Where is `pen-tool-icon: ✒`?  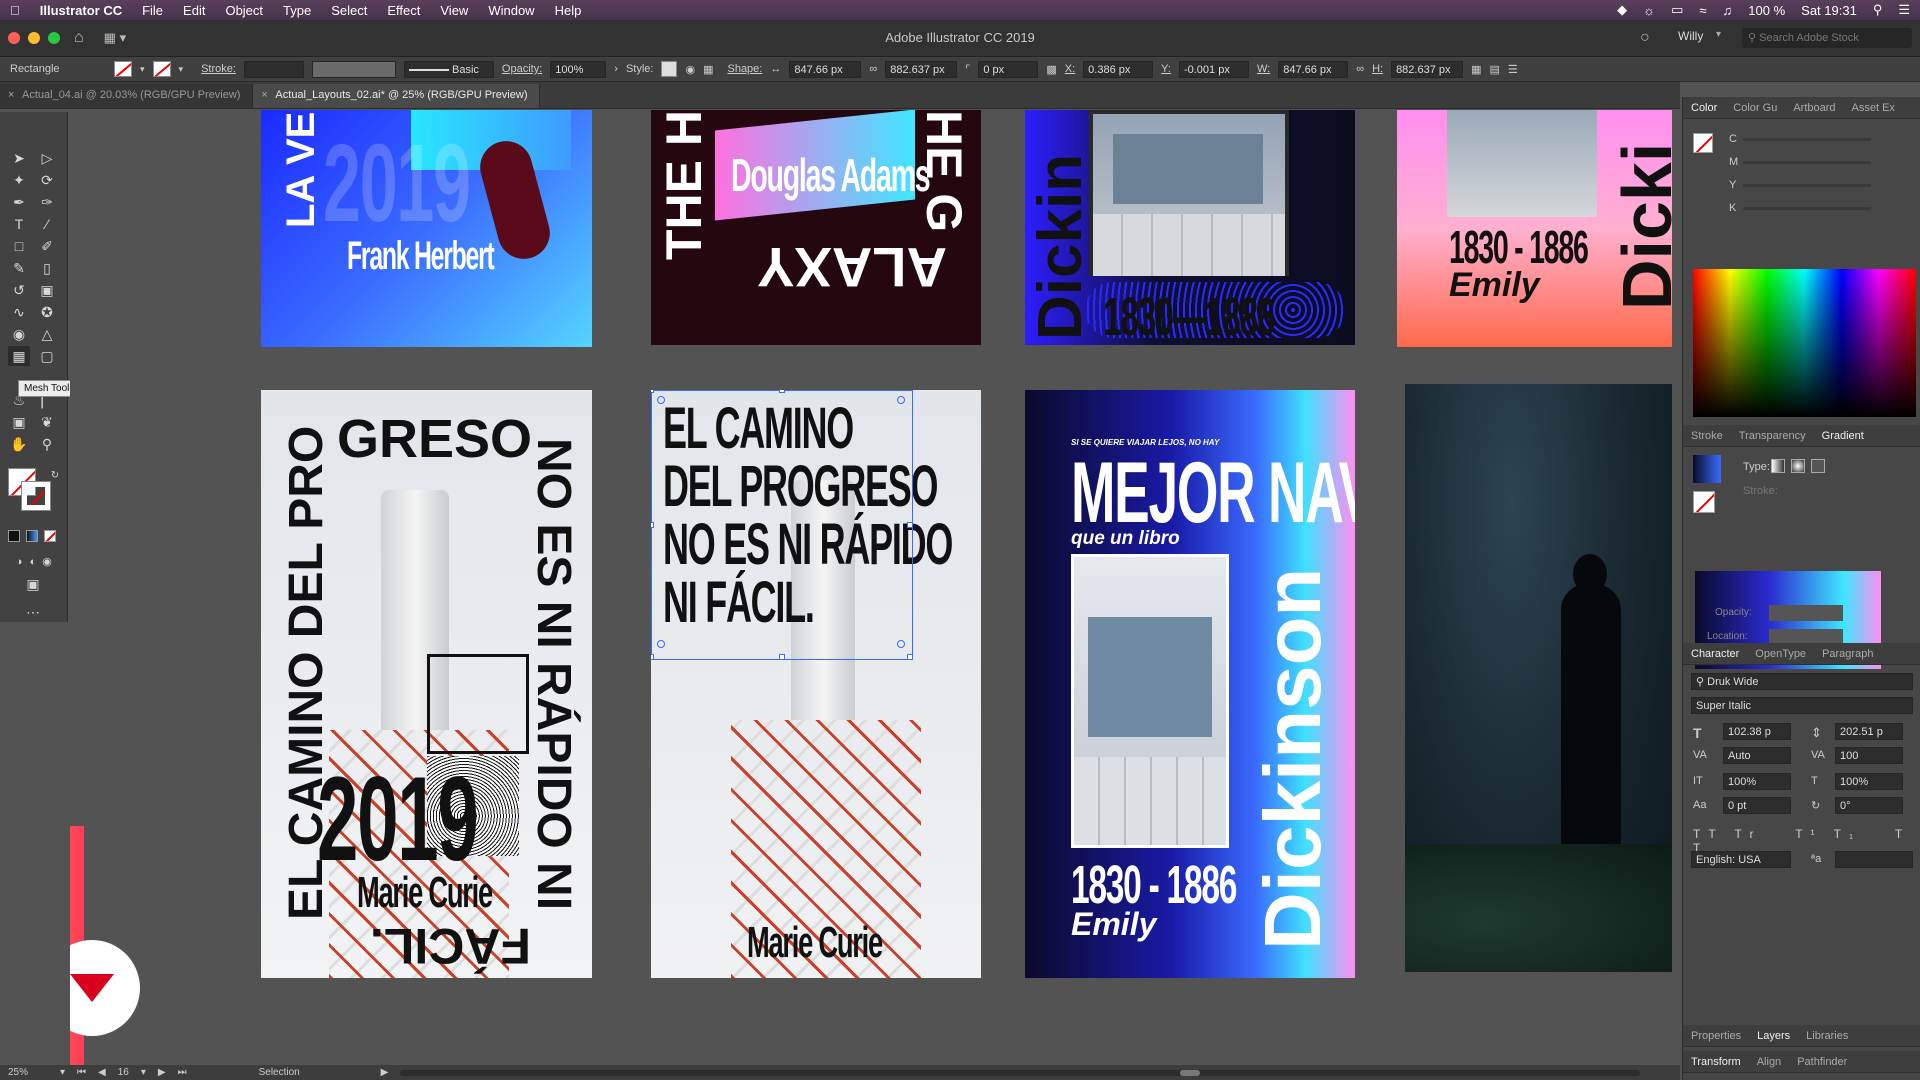
pen-tool-icon: ✒ is located at coordinates (19, 202).